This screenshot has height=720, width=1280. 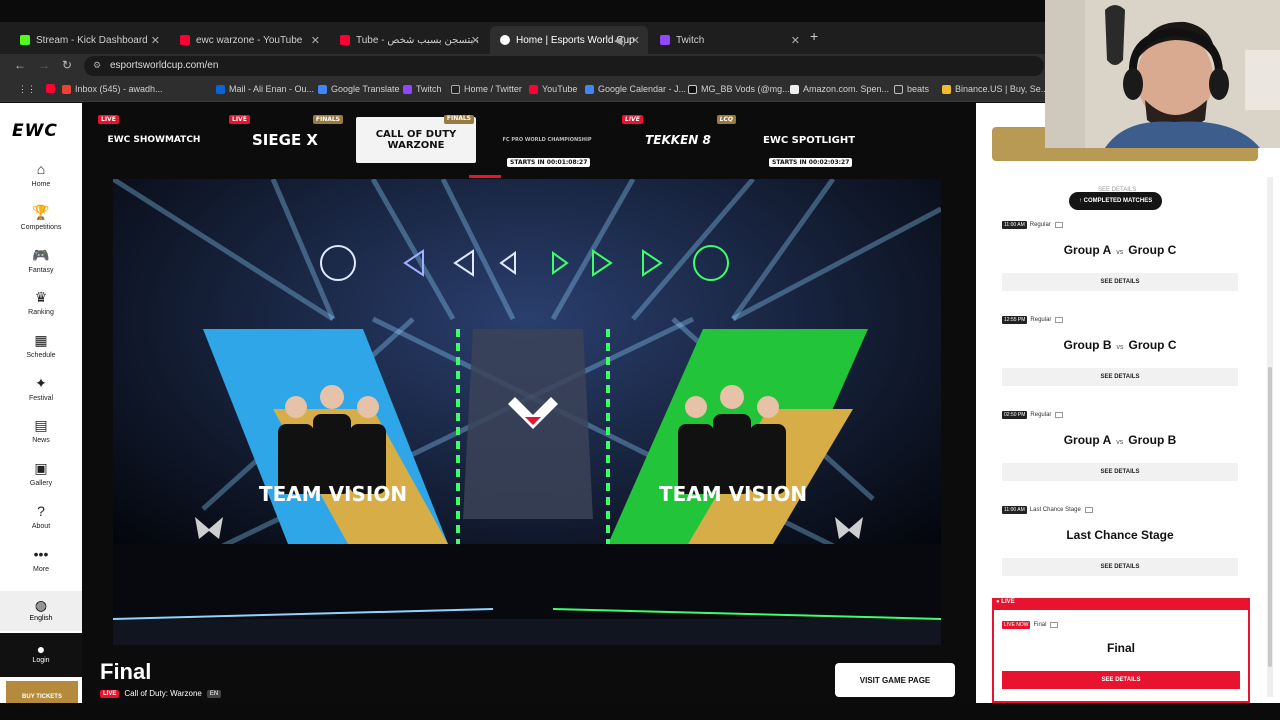 I want to click on nav-schedule: ▦ Schedule, so click(x=41, y=345).